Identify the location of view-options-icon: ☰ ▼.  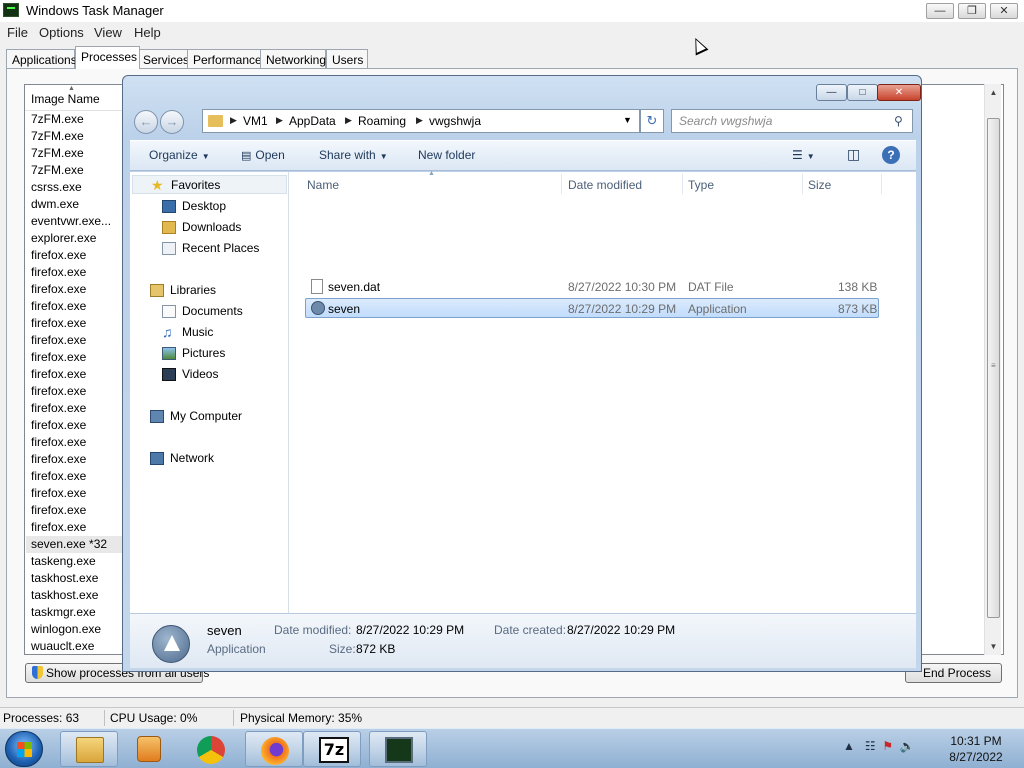
(803, 155).